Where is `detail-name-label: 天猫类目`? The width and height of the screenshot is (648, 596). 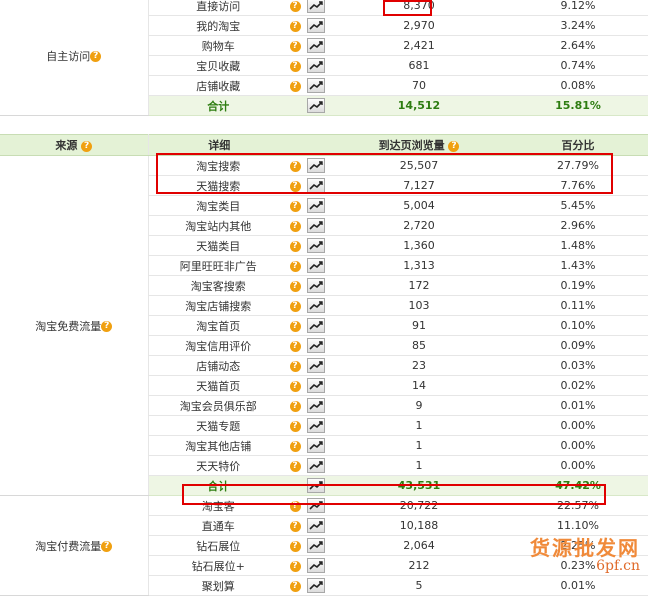
detail-name-label: 天猫类目 is located at coordinates (218, 246).